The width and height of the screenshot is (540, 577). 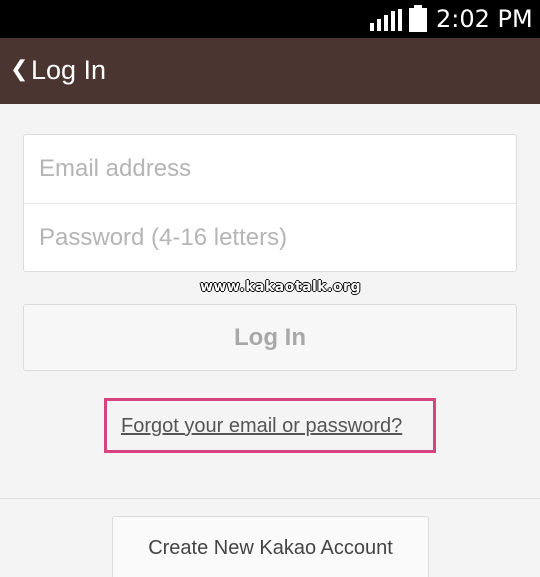 I want to click on forgot-password-link: Forgot your email or password?, so click(x=261, y=426).